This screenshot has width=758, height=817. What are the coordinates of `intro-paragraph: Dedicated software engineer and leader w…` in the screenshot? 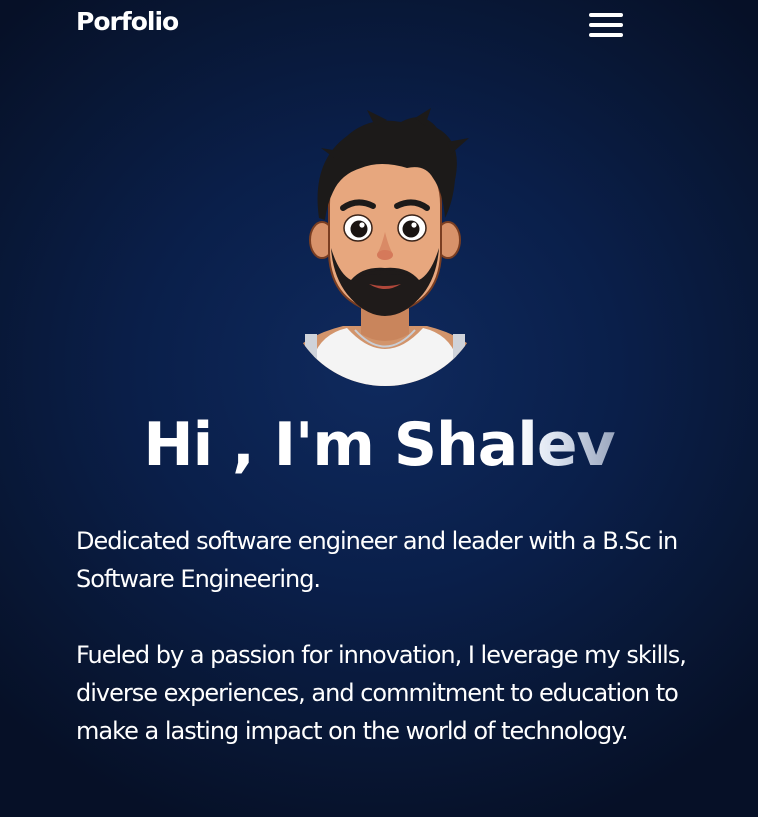 It's located at (377, 560).